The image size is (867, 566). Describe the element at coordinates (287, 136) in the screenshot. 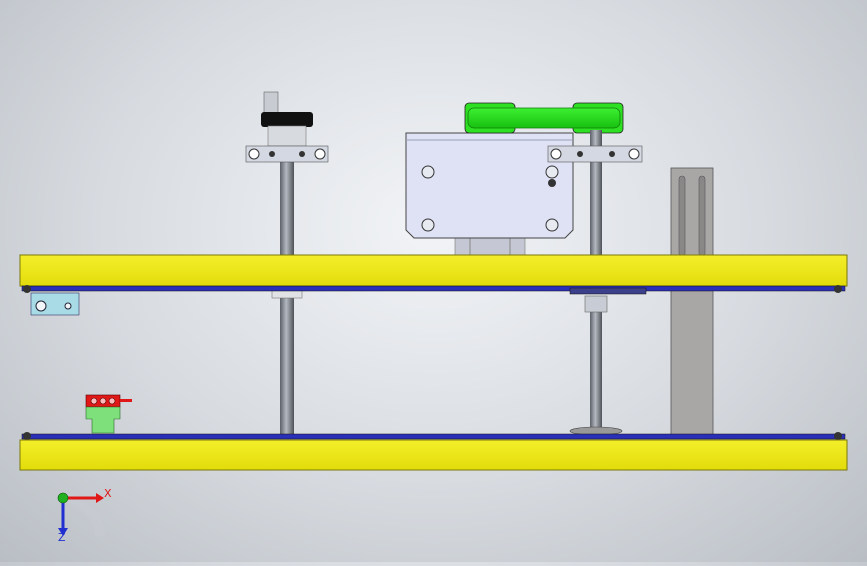

I see `left-screw-hub` at that location.